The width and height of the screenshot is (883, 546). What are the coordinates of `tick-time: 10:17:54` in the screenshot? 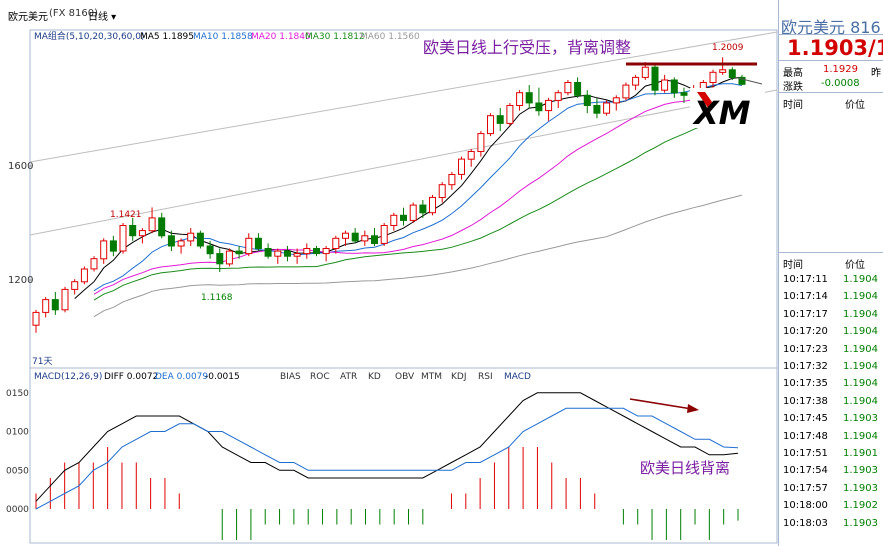 It's located at (805, 471).